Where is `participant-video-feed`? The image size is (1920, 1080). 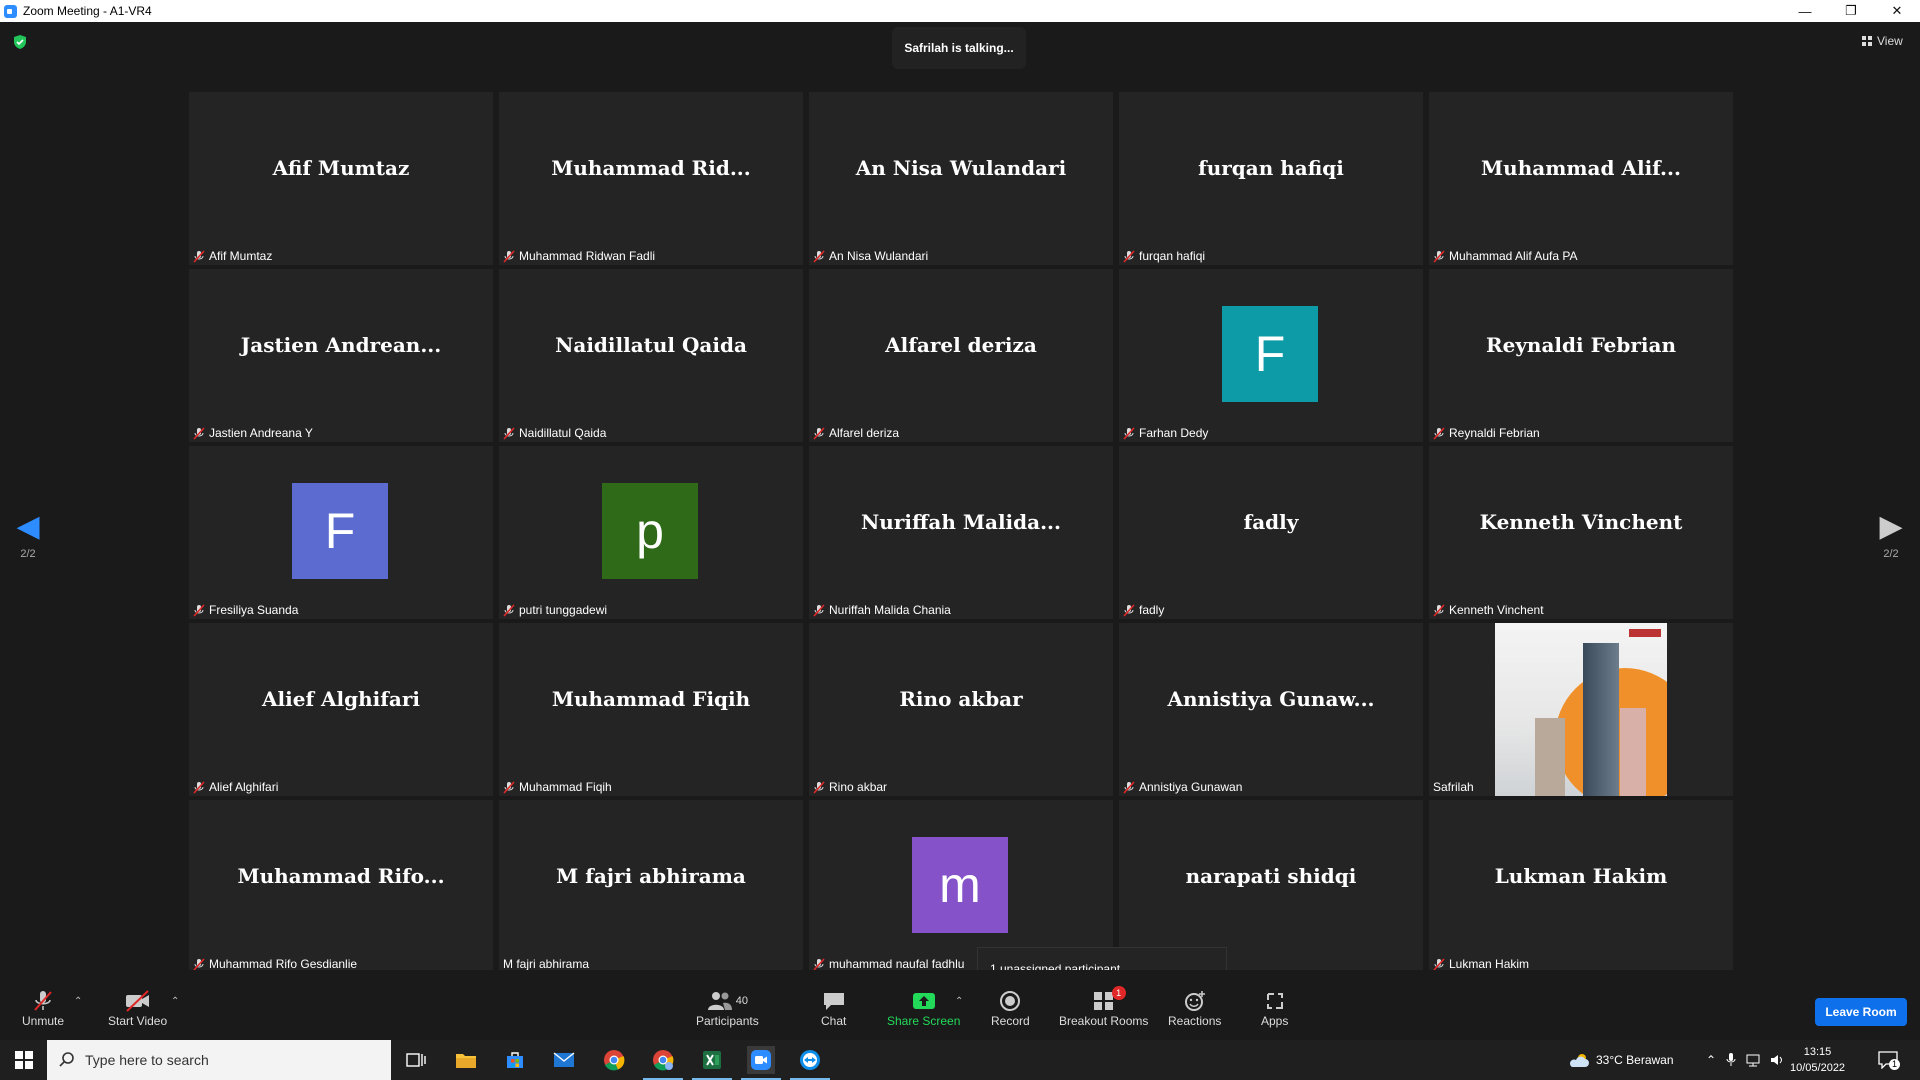
participant-video-feed is located at coordinates (1581, 709).